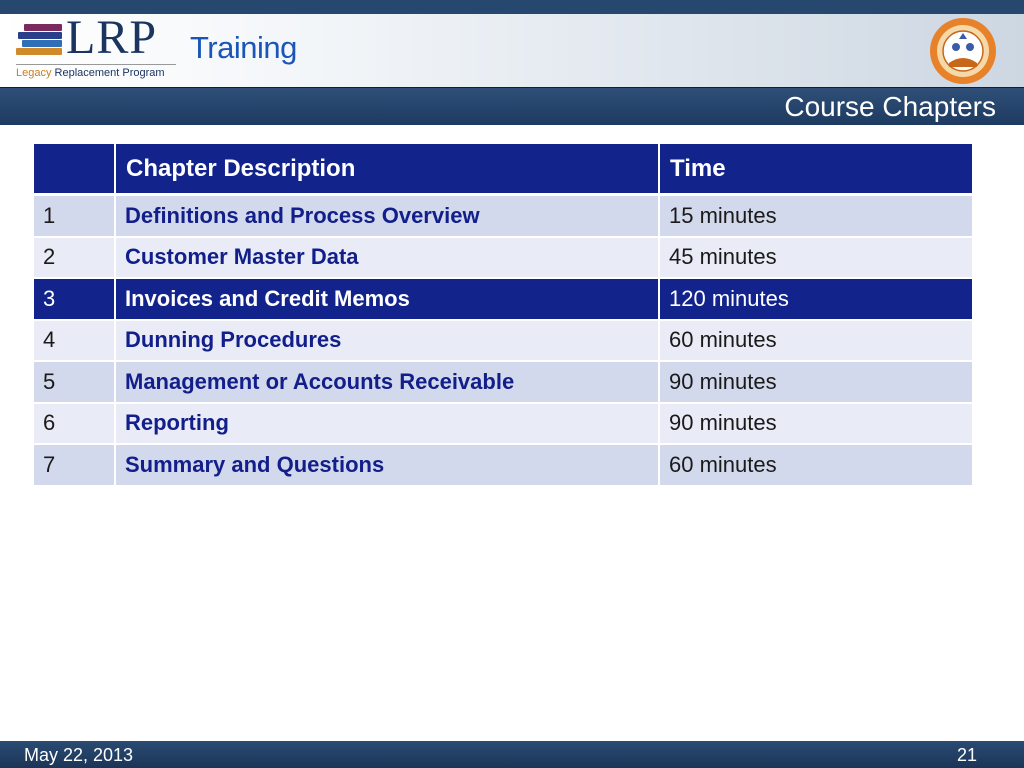  I want to click on footer: May 22, 2013 21, so click(512, 754).